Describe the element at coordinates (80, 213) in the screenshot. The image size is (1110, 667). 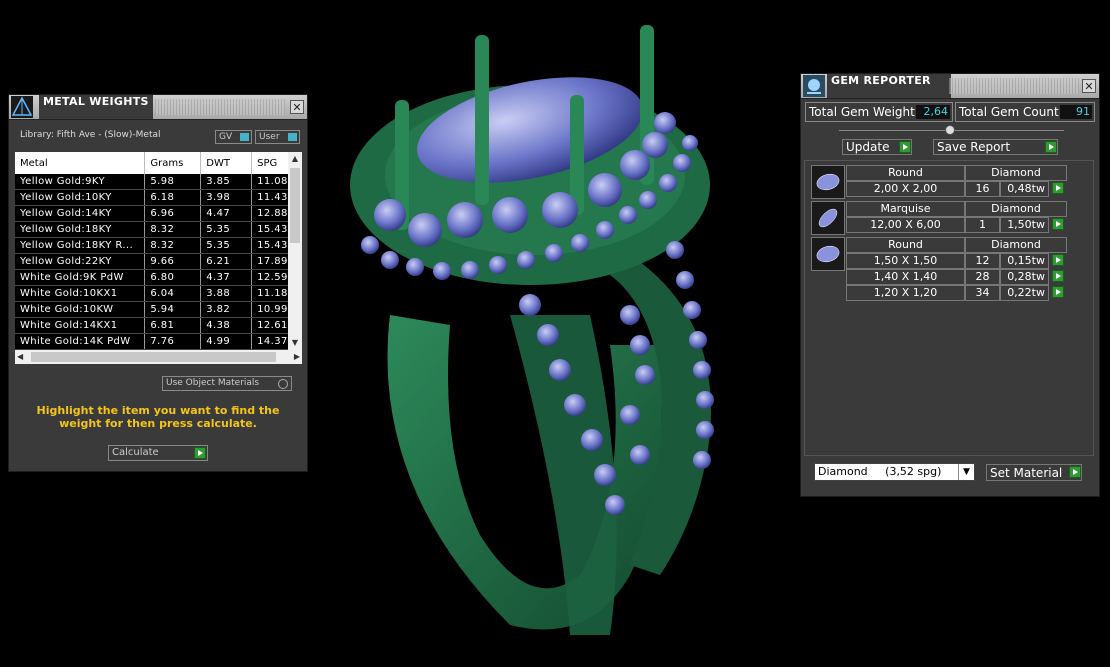
I see `table-cell: Yellow Gold:14KY` at that location.